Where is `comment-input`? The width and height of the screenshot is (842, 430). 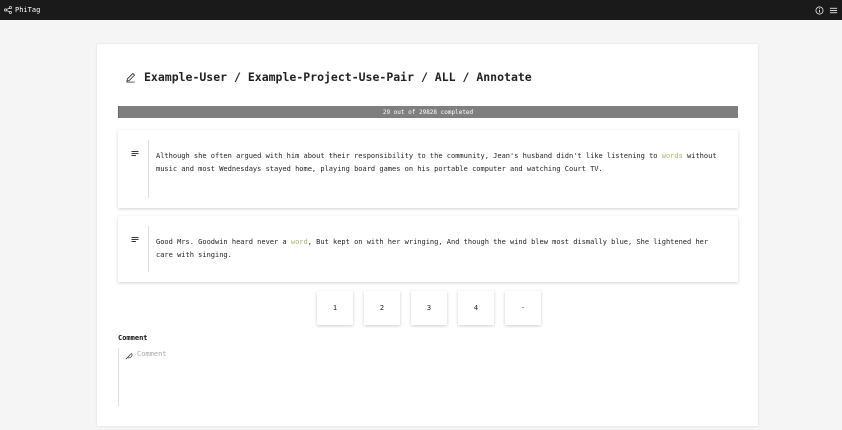 comment-input is located at coordinates (287, 354).